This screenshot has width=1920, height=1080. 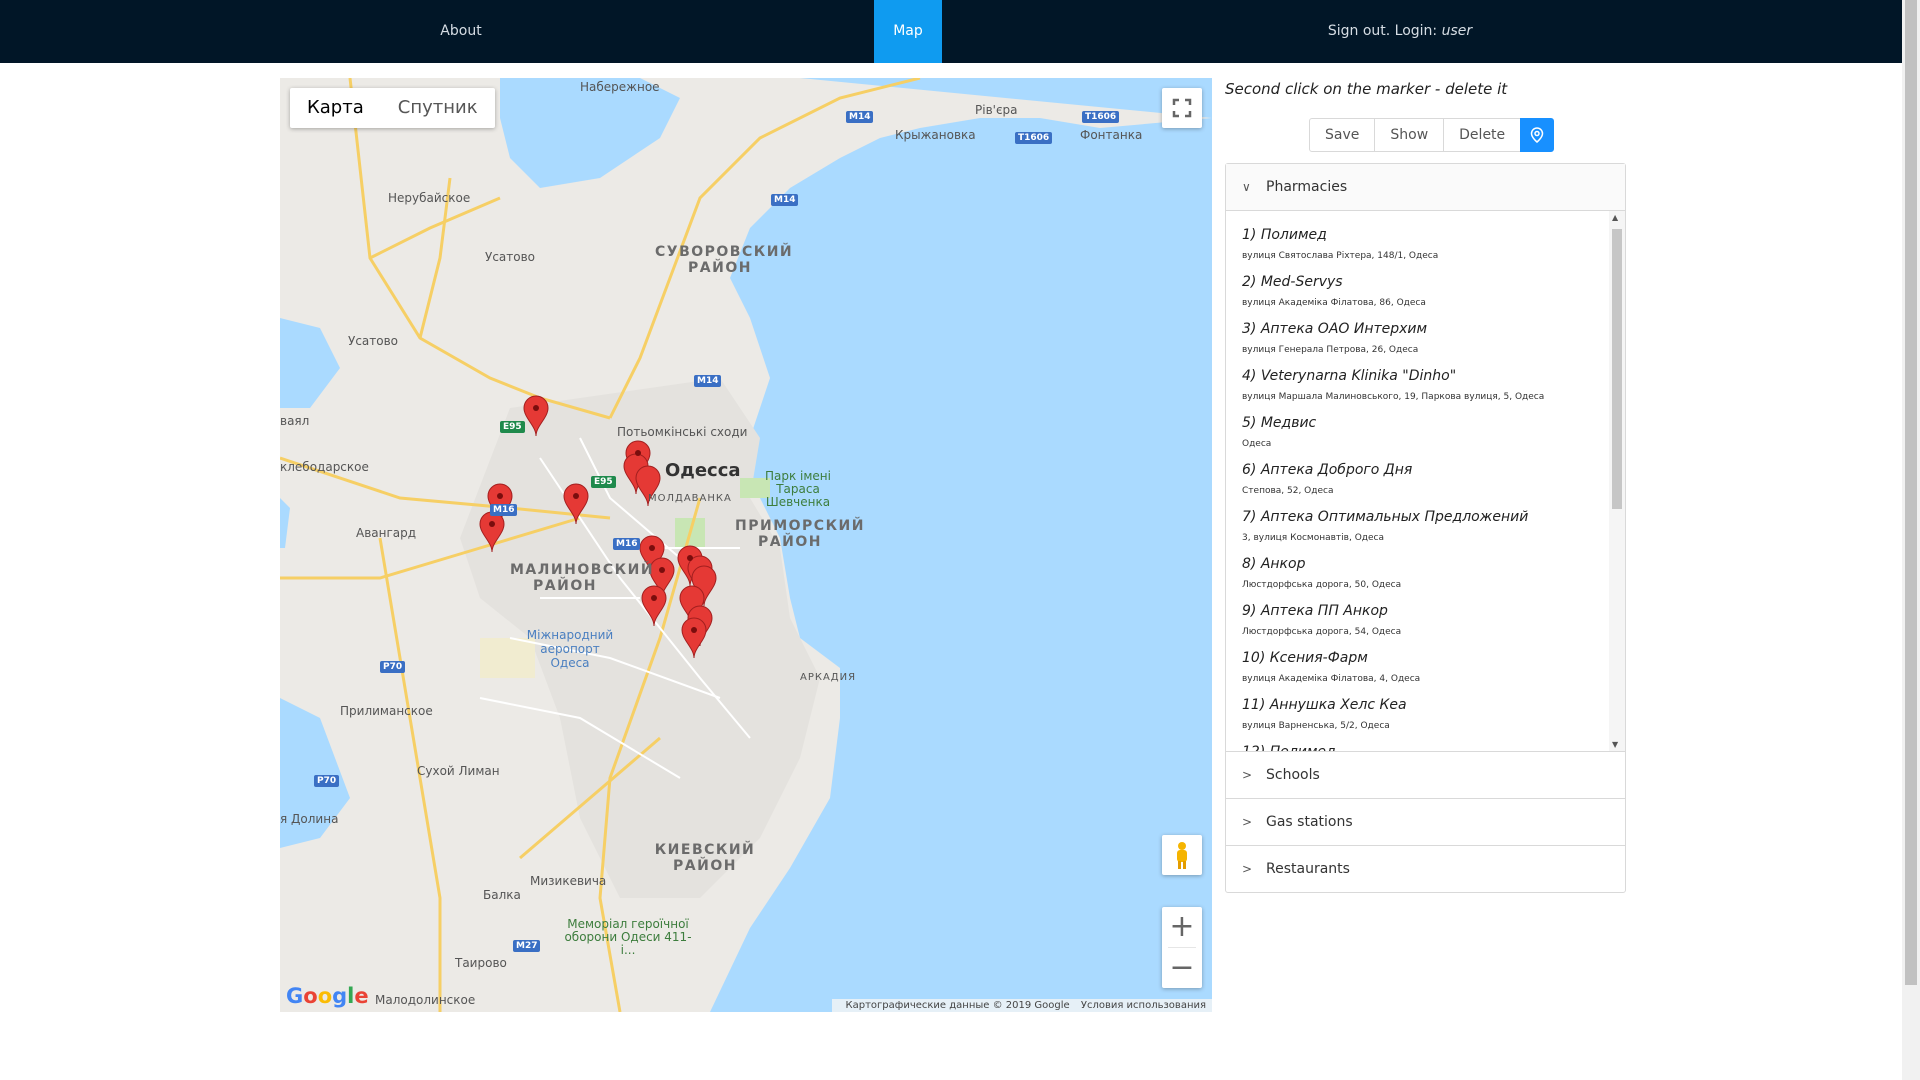 What do you see at coordinates (461, 31) in the screenshot?
I see `nav-about: About` at bounding box center [461, 31].